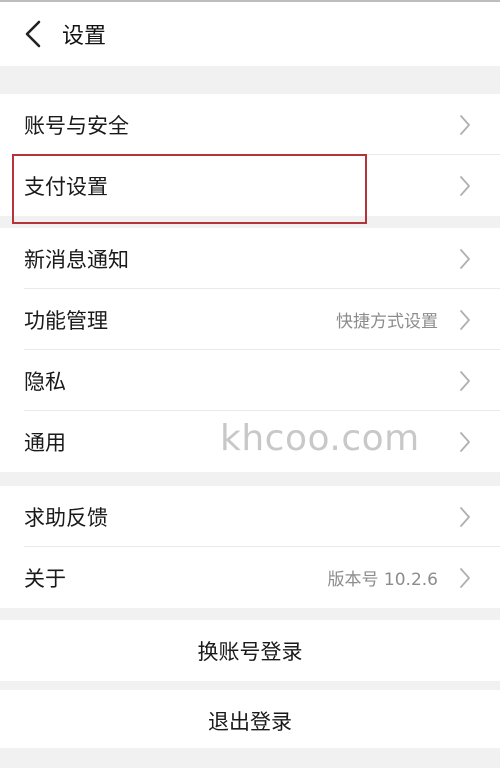 The image size is (500, 768). I want to click on logout-label: 退出登录, so click(250, 721).